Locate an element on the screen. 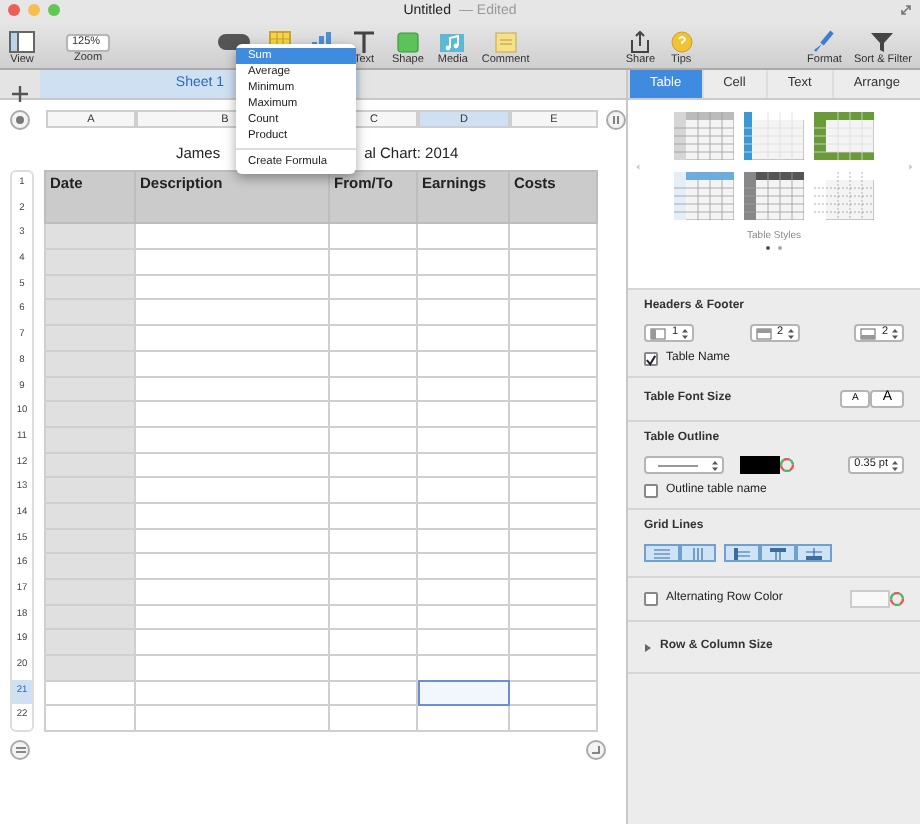 The height and width of the screenshot is (826, 920). music-icon is located at coordinates (452, 42).